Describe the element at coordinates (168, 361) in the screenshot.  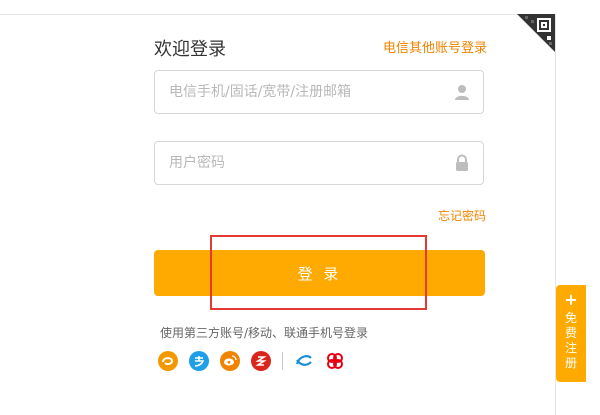
I see `tianyi-icon` at that location.